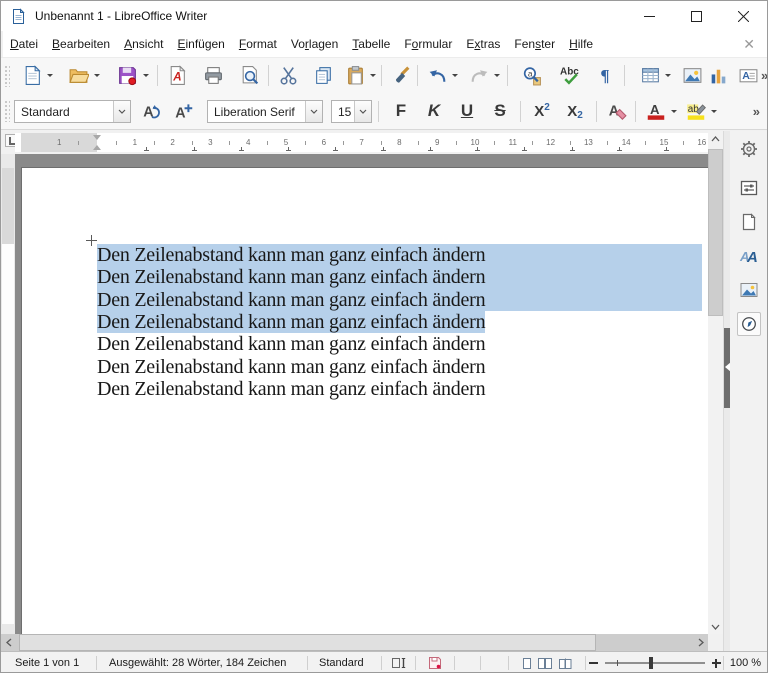  I want to click on redo-dropdown, so click(497, 76).